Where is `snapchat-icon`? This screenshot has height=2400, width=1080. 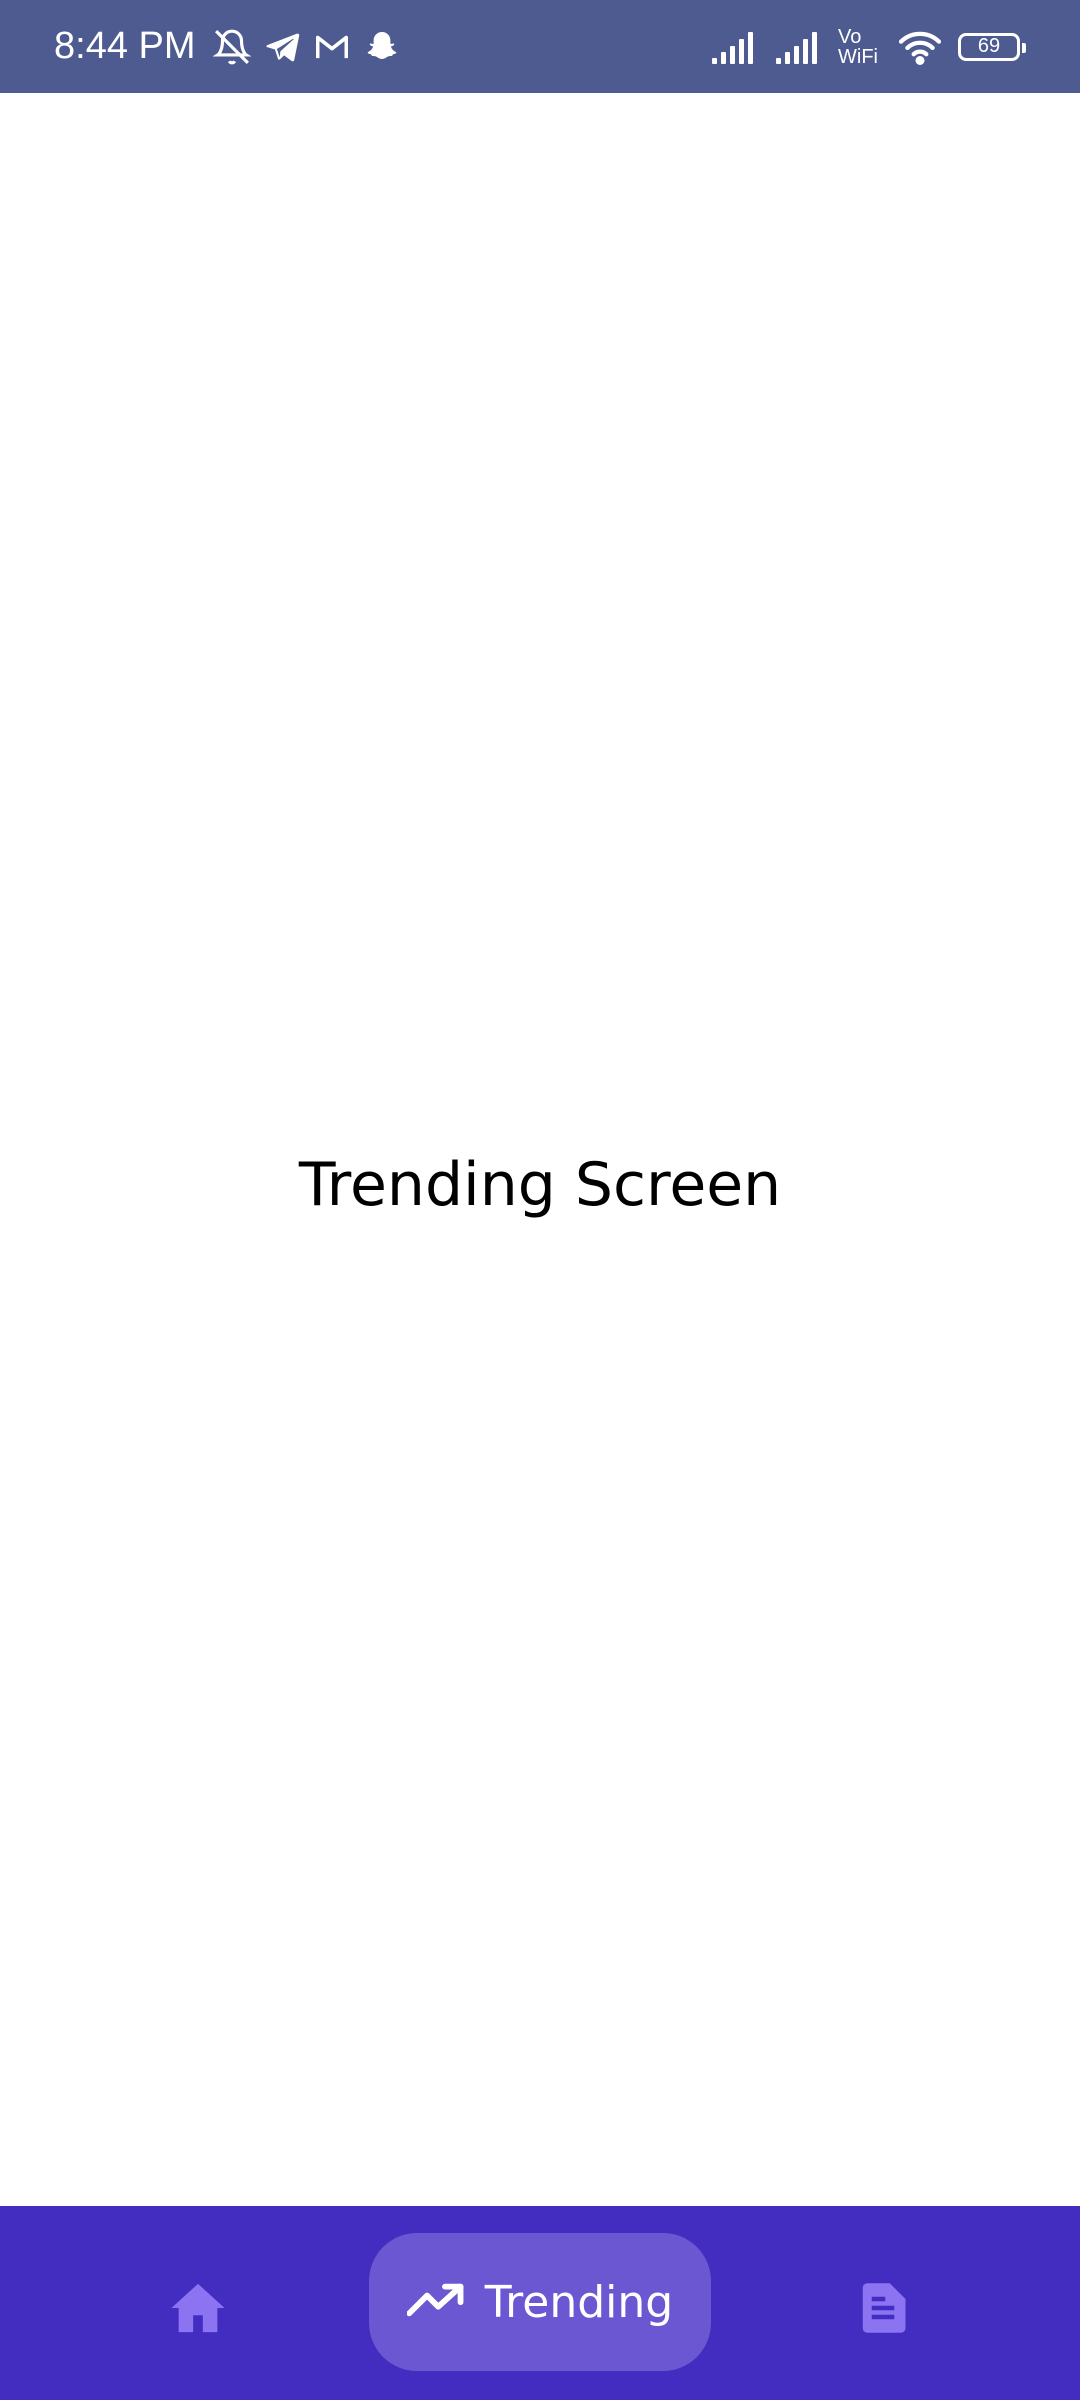 snapchat-icon is located at coordinates (382, 47).